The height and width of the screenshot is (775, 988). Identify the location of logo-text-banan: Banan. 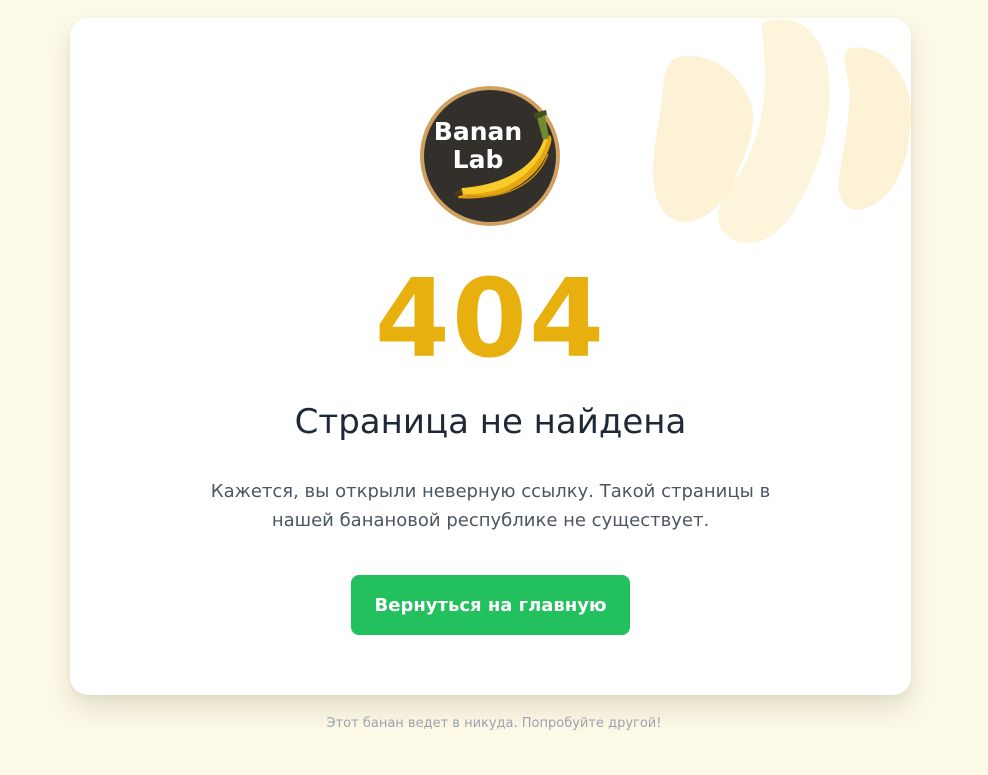
(478, 131).